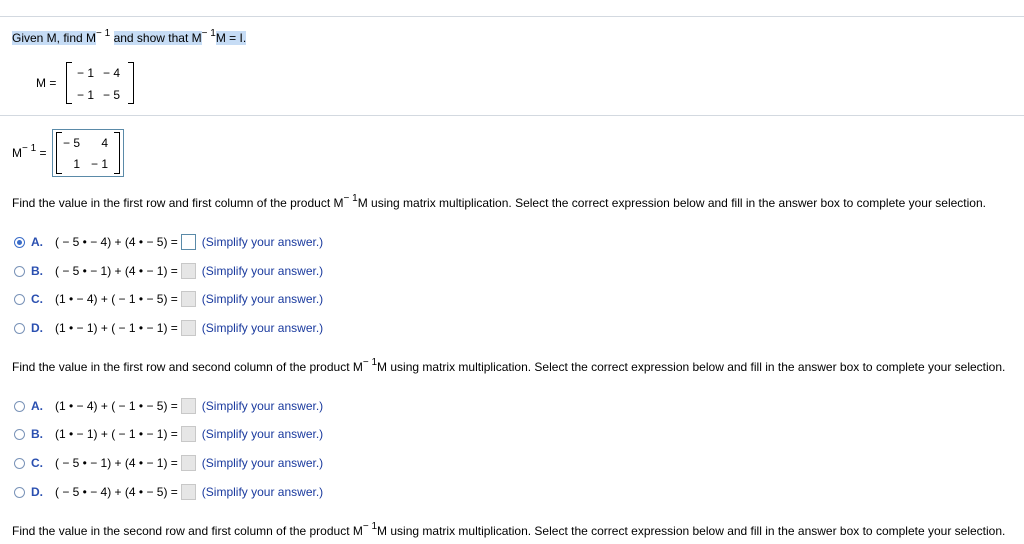 The height and width of the screenshot is (544, 1024). I want to click on radio-button-selected, so click(19, 242).